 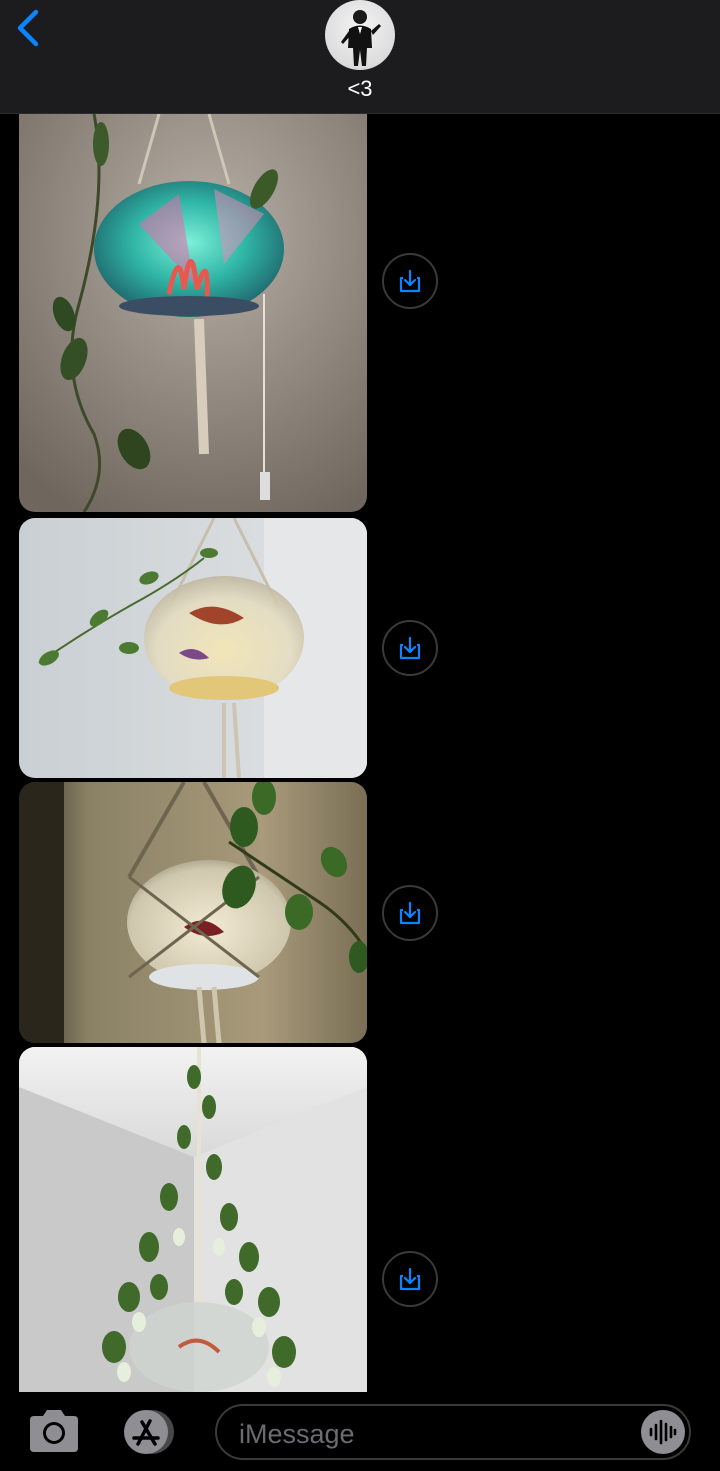 What do you see at coordinates (360, 89) in the screenshot?
I see `contact-name: <3` at bounding box center [360, 89].